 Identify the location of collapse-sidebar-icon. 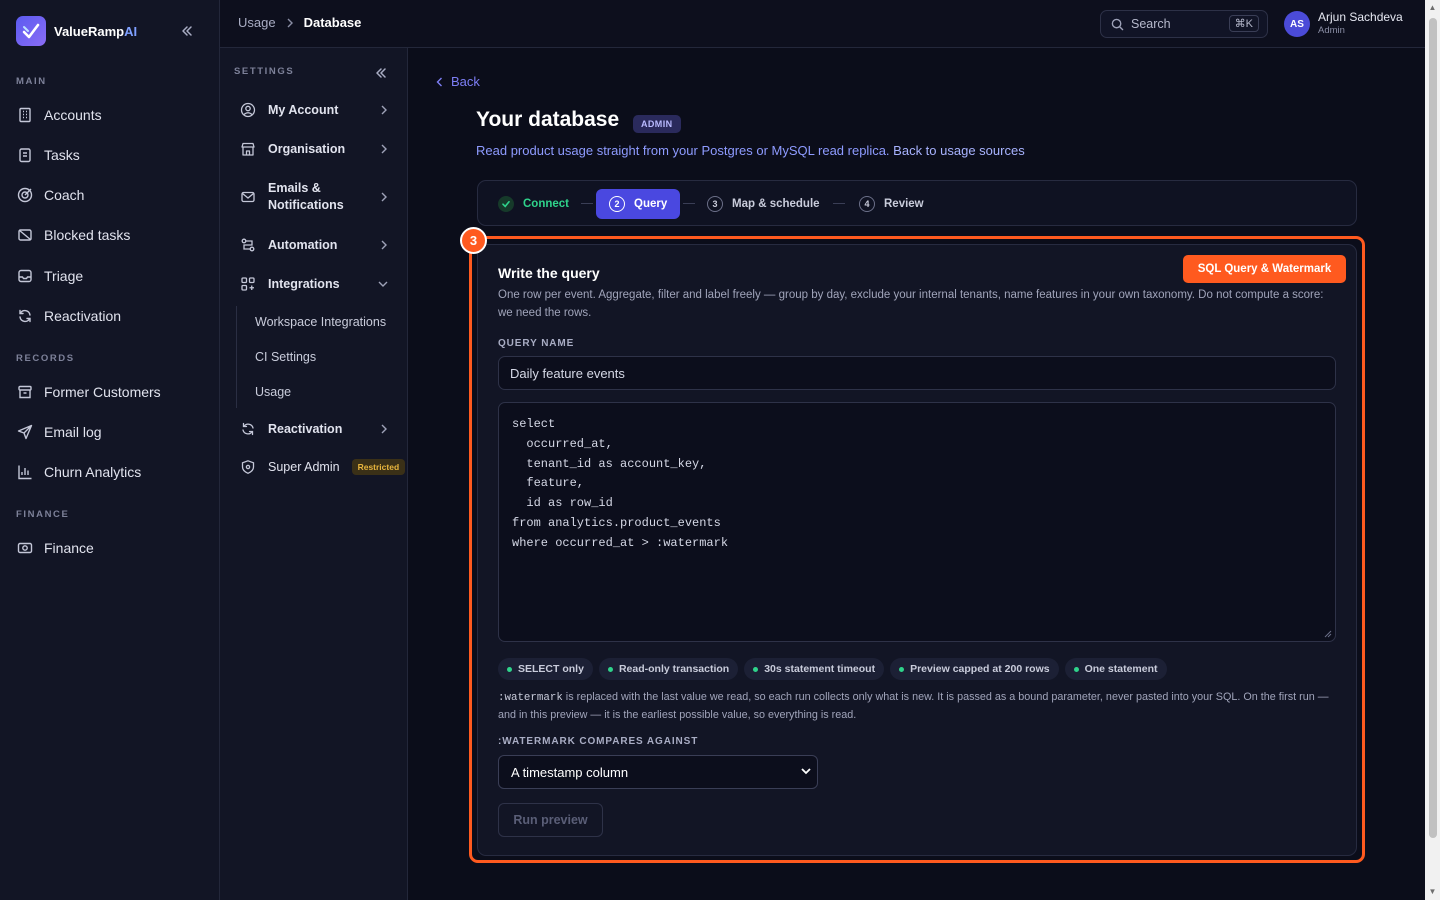
(187, 31).